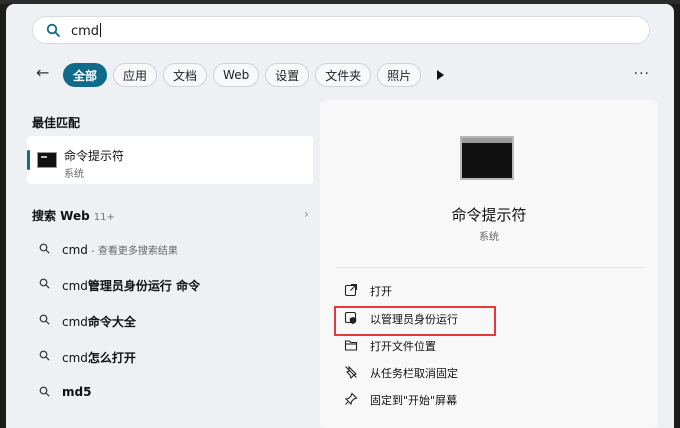 The image size is (680, 428). Describe the element at coordinates (403, 346) in the screenshot. I see `action-label: 打开文件位置` at that location.